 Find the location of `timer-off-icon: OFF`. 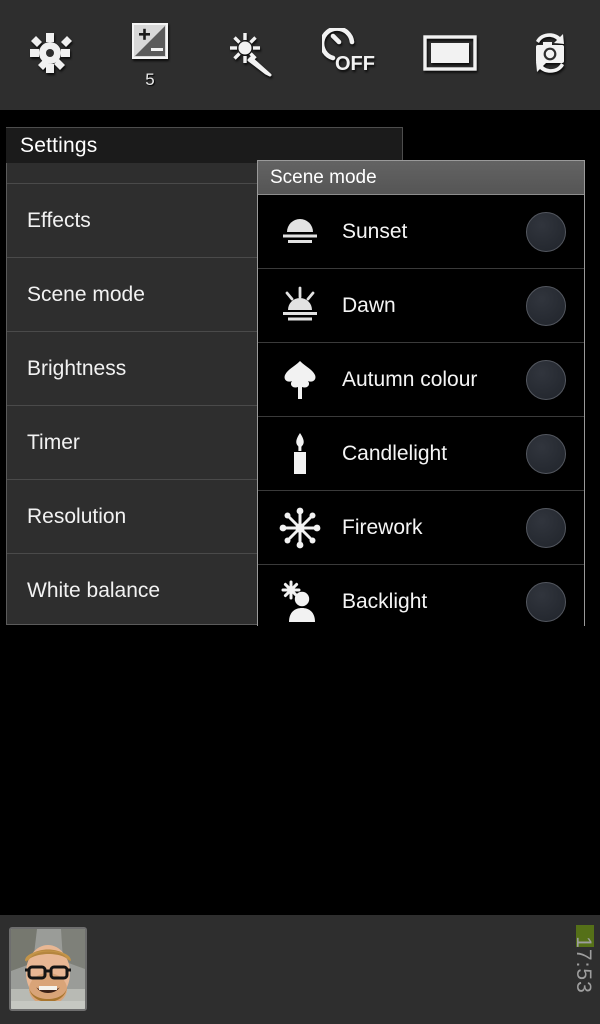

timer-off-icon: OFF is located at coordinates (348, 54).